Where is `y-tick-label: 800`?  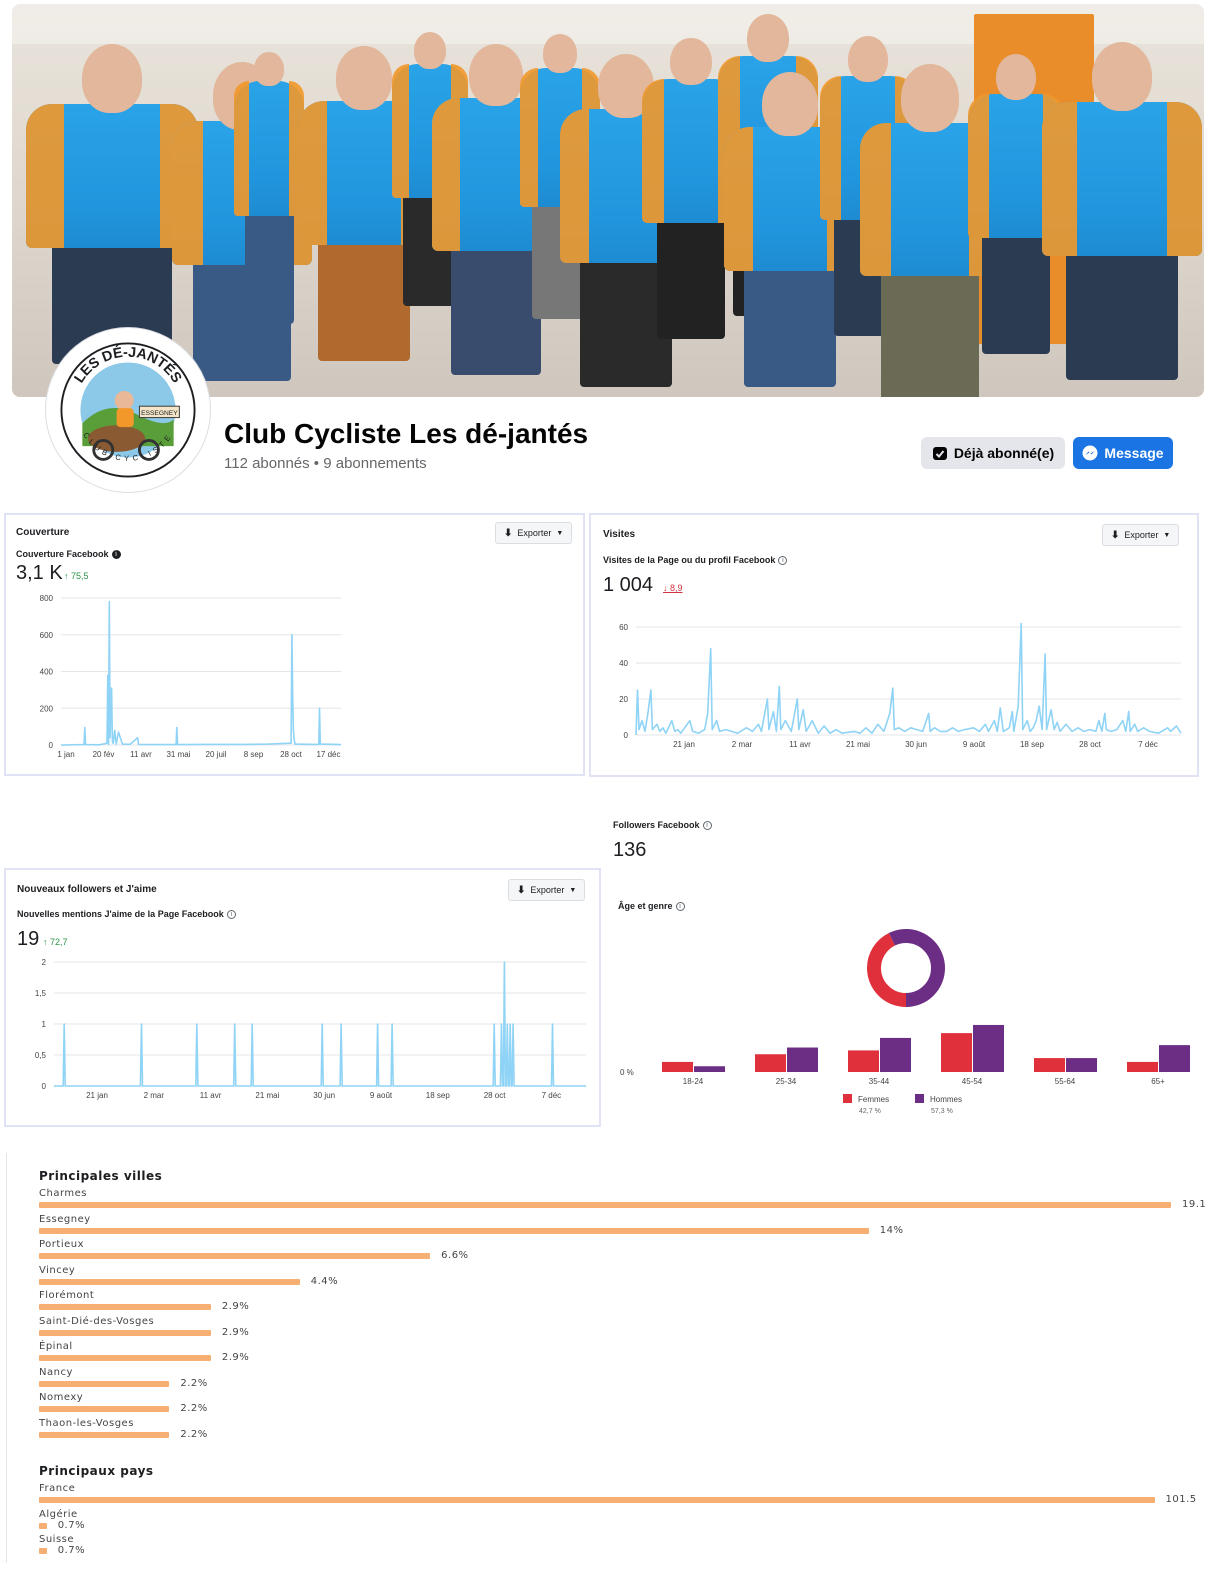
y-tick-label: 800 is located at coordinates (47, 598).